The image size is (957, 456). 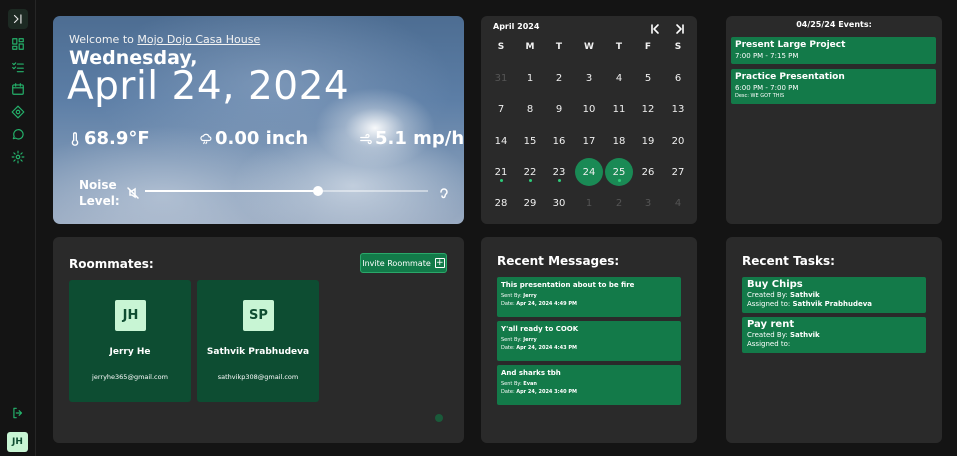 I want to click on calendar-day: 28, so click(x=501, y=203).